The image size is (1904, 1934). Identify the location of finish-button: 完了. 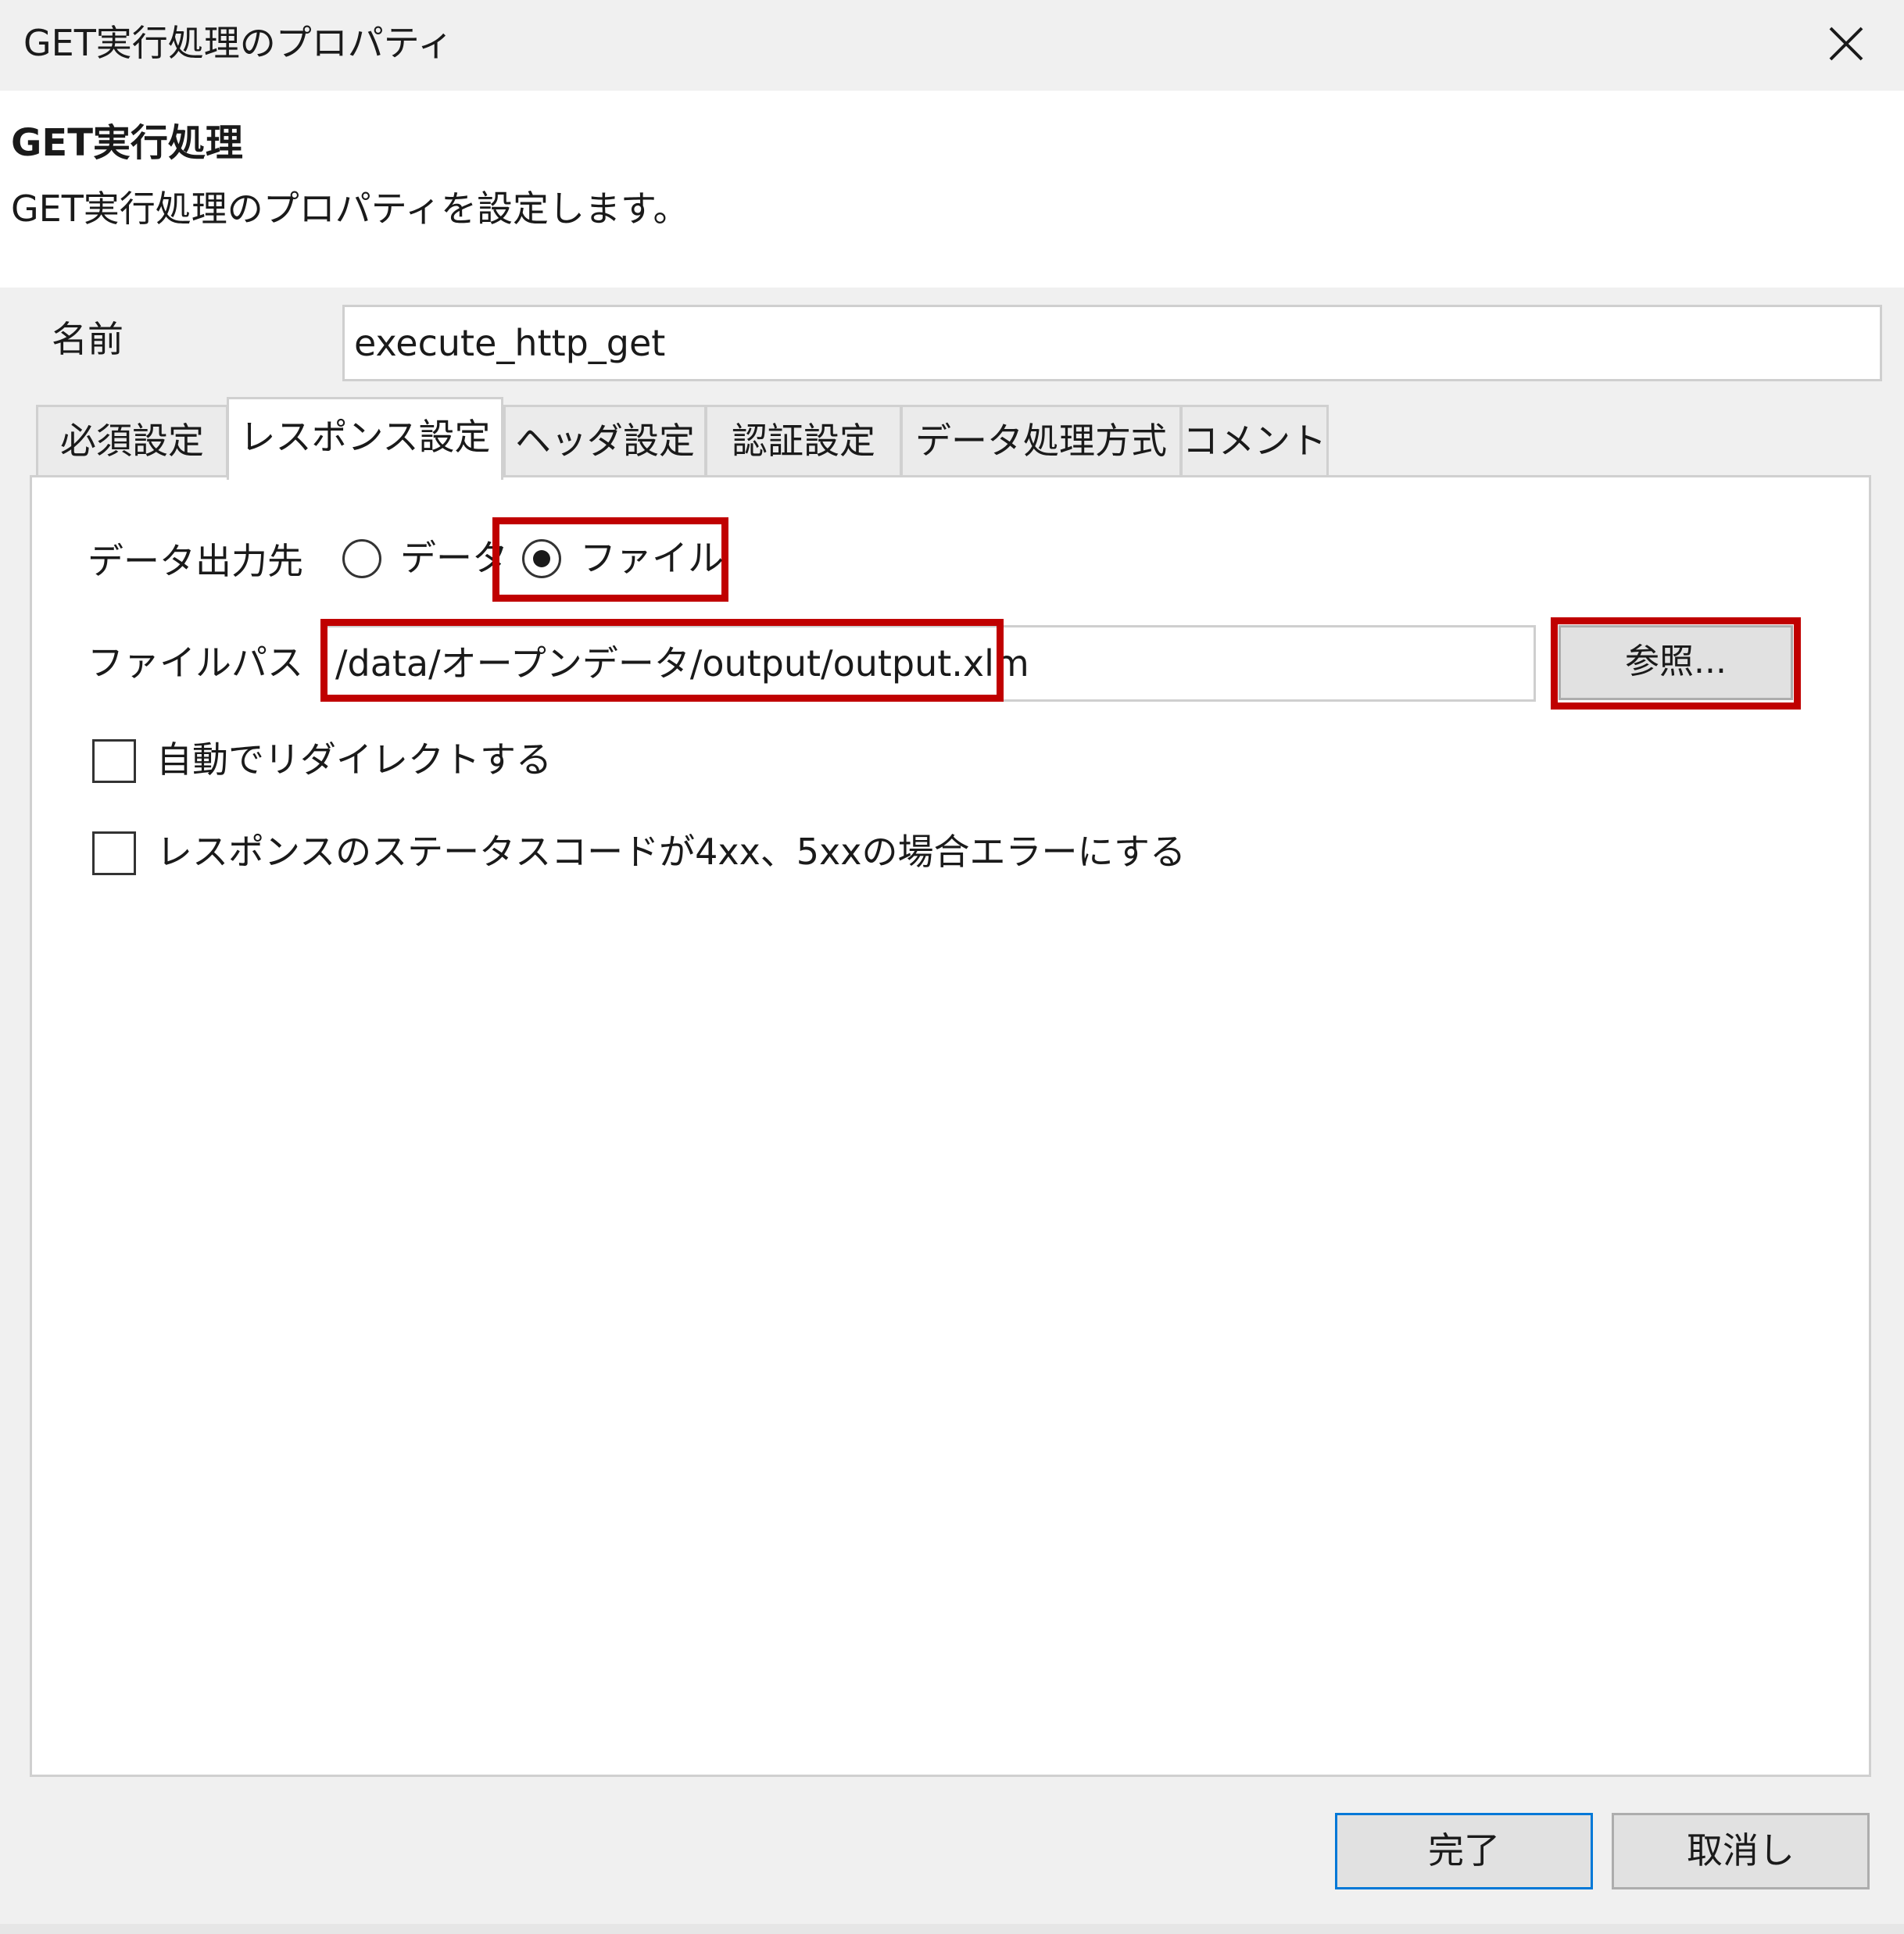
(1464, 1851).